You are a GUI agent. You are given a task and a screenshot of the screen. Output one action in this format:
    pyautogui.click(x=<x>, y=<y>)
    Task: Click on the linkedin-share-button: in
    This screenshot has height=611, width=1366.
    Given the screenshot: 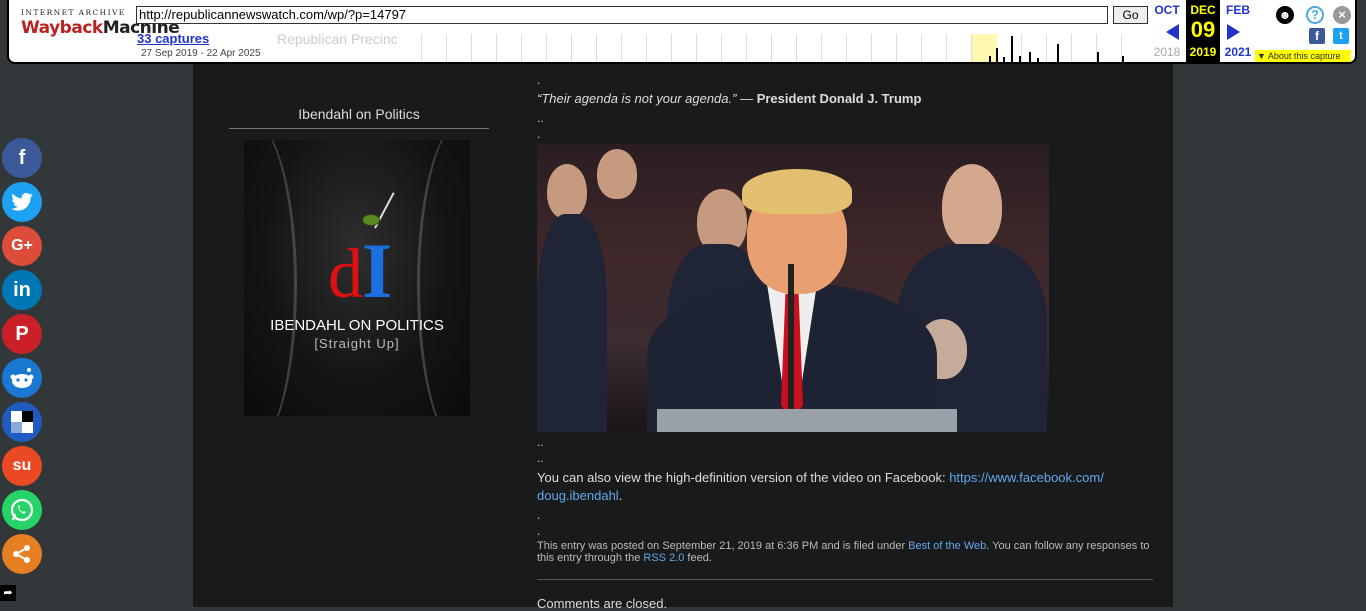 What is the action you would take?
    pyautogui.click(x=22, y=290)
    